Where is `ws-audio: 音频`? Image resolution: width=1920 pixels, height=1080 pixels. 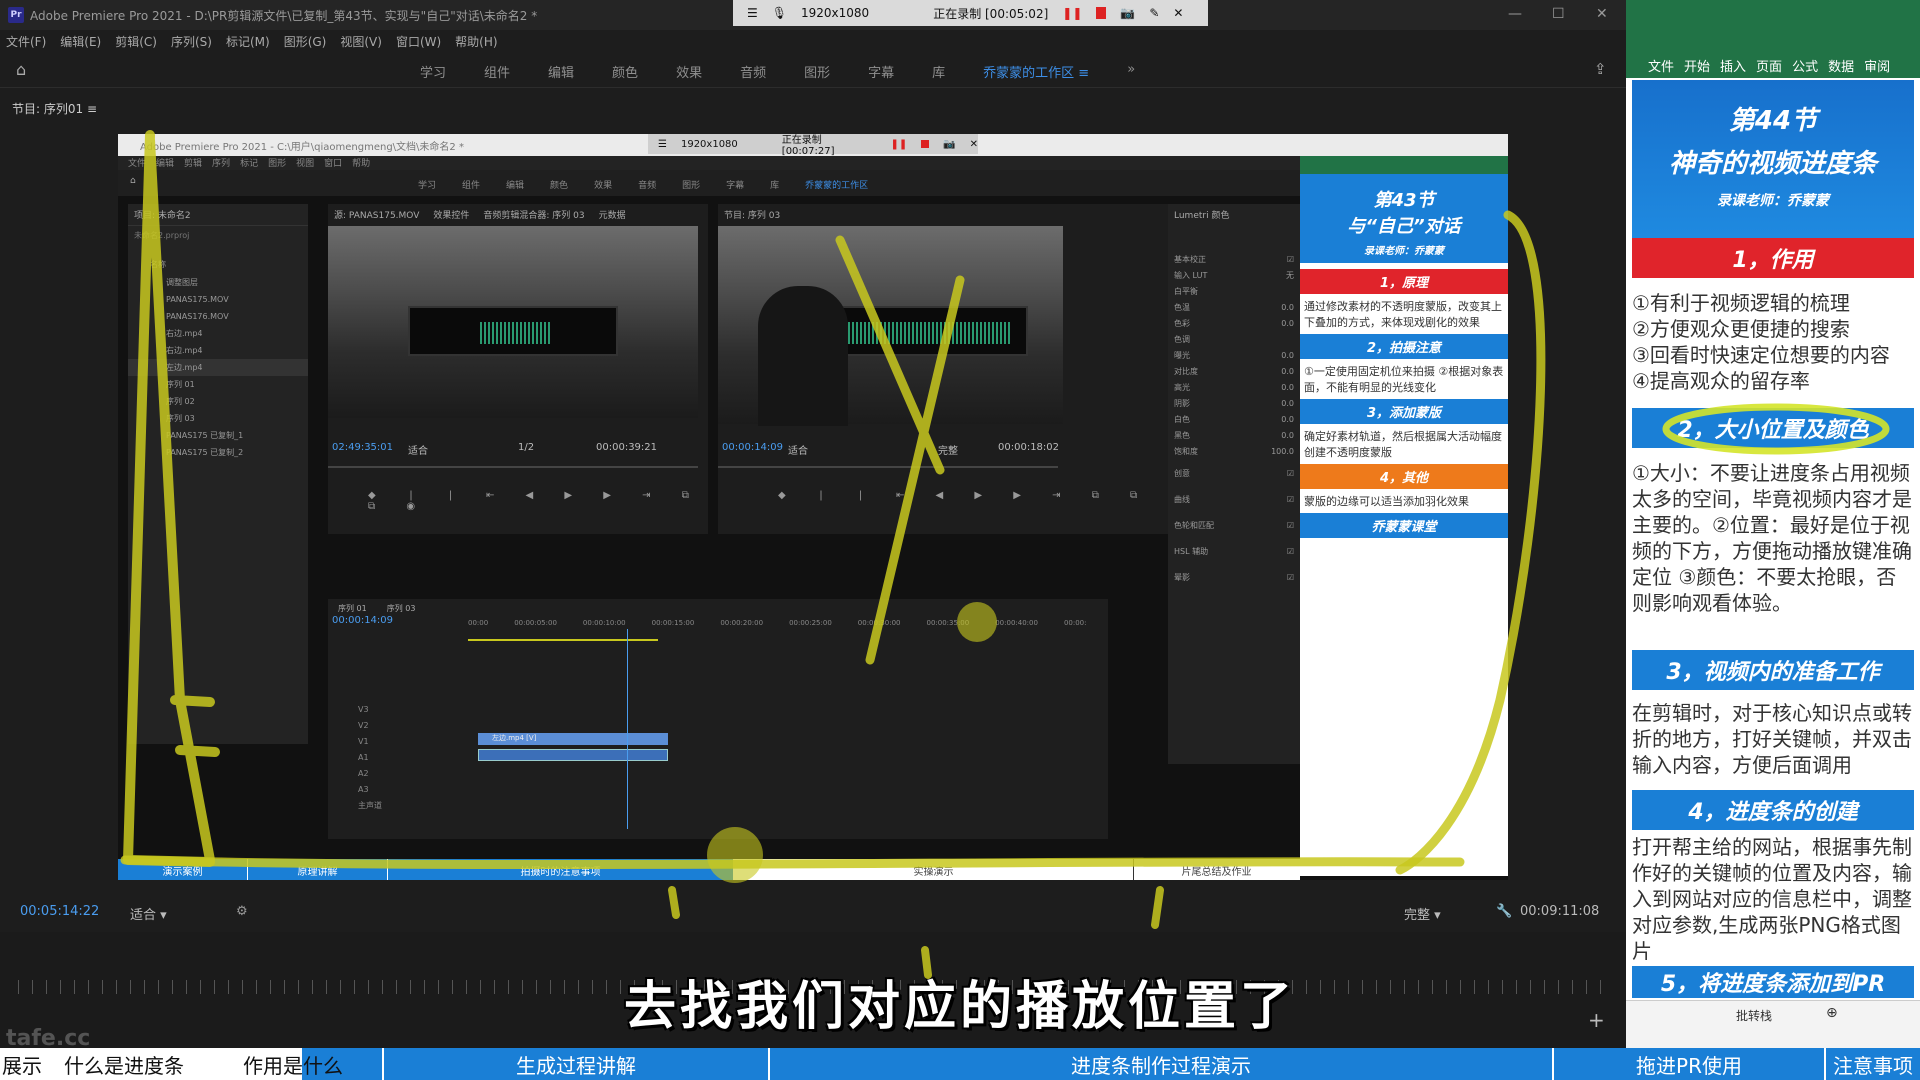 ws-audio: 音频 is located at coordinates (753, 71).